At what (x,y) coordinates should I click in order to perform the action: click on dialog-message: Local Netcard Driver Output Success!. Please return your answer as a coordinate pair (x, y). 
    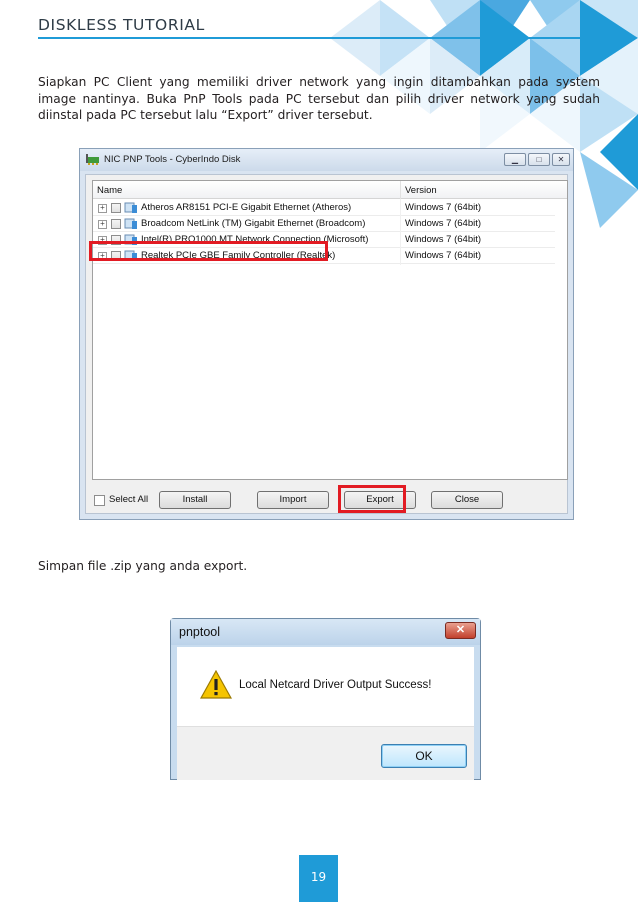
    Looking at the image, I should click on (335, 685).